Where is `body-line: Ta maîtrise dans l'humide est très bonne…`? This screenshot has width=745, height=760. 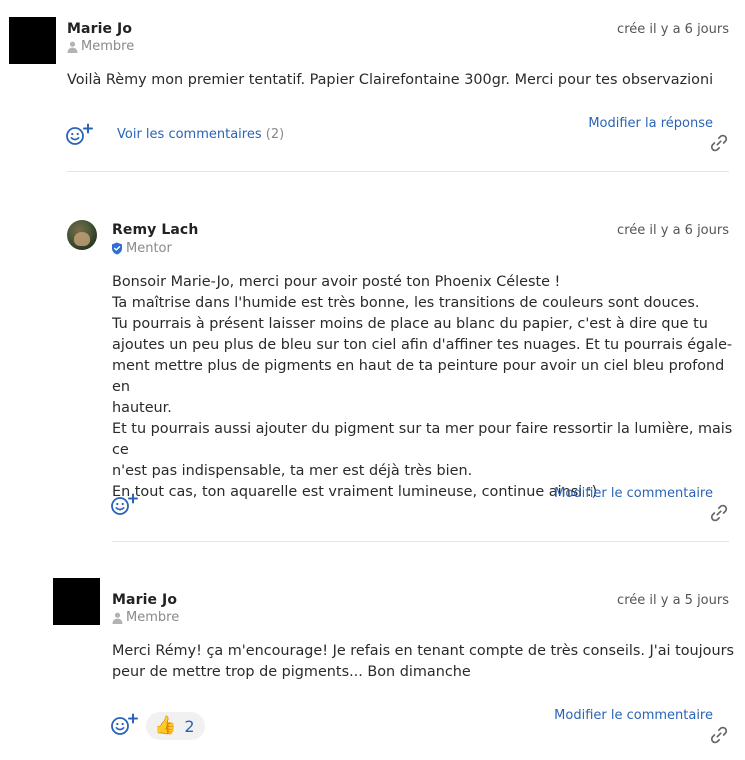 body-line: Ta maîtrise dans l'humide est très bonne… is located at coordinates (406, 303).